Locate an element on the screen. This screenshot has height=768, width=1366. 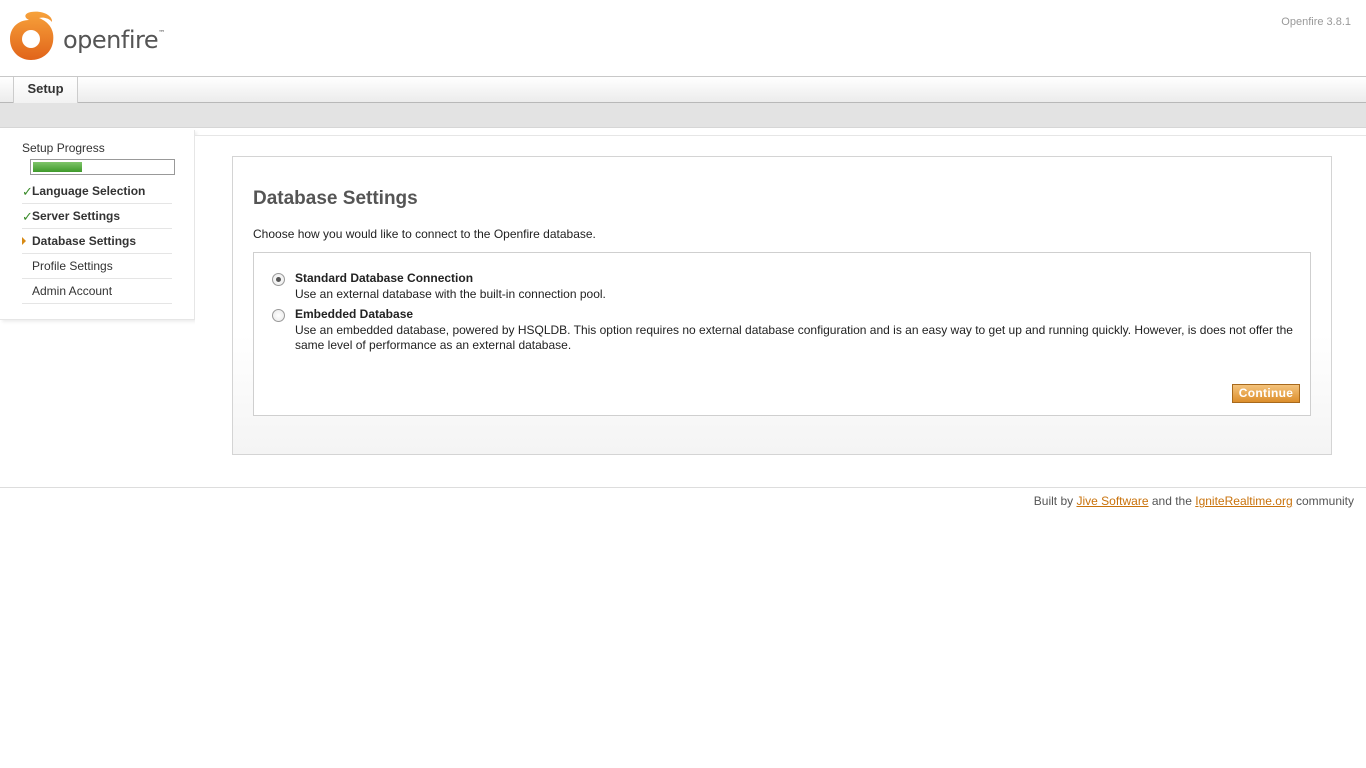
sub-tab-bar is located at coordinates (683, 115).